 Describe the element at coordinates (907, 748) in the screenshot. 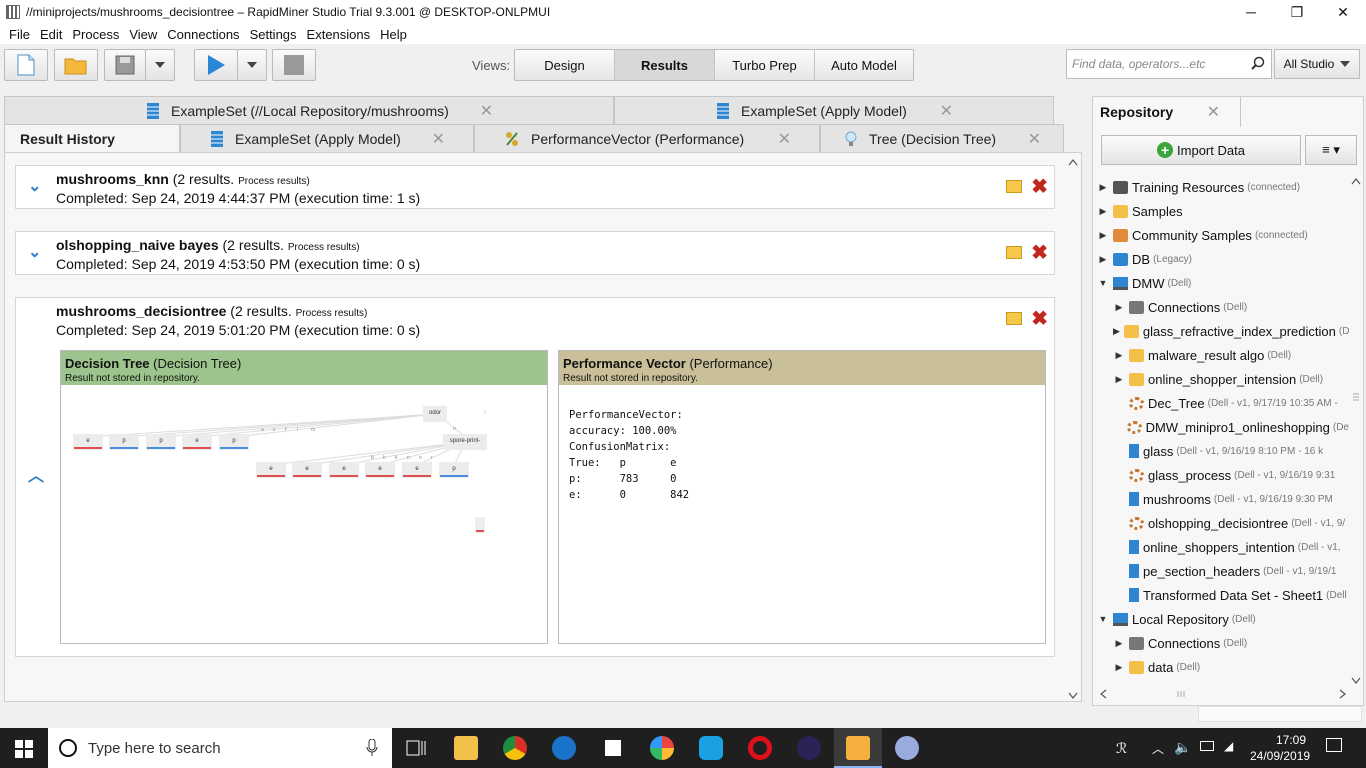

I see `paint-icon` at that location.